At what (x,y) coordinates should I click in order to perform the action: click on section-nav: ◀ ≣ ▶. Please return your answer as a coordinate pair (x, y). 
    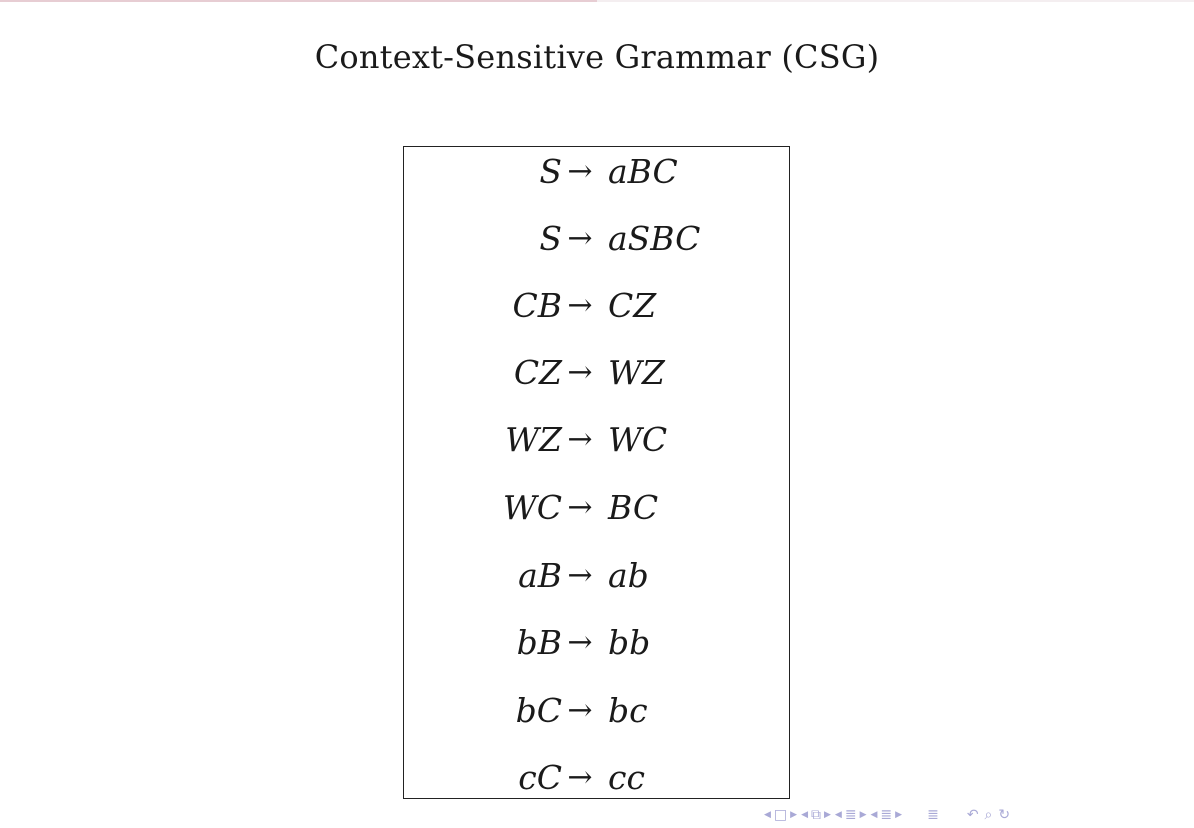
    Looking at the image, I should click on (851, 815).